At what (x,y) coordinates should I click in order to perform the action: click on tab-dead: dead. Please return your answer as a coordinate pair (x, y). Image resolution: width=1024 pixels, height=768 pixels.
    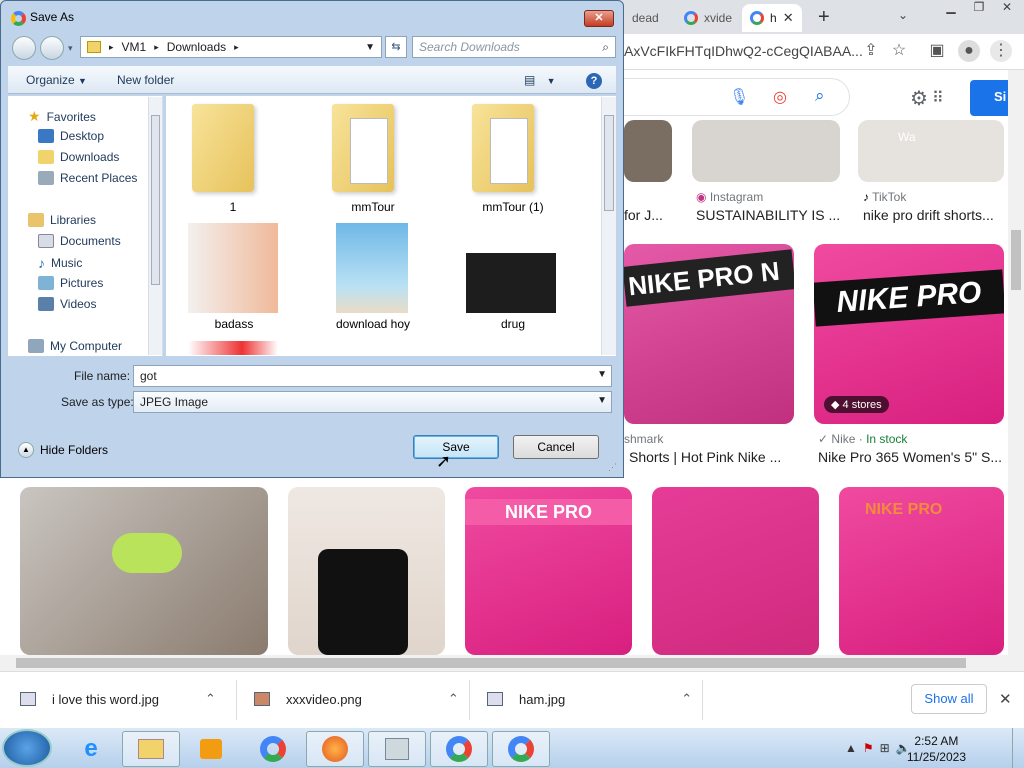
    Looking at the image, I should click on (648, 18).